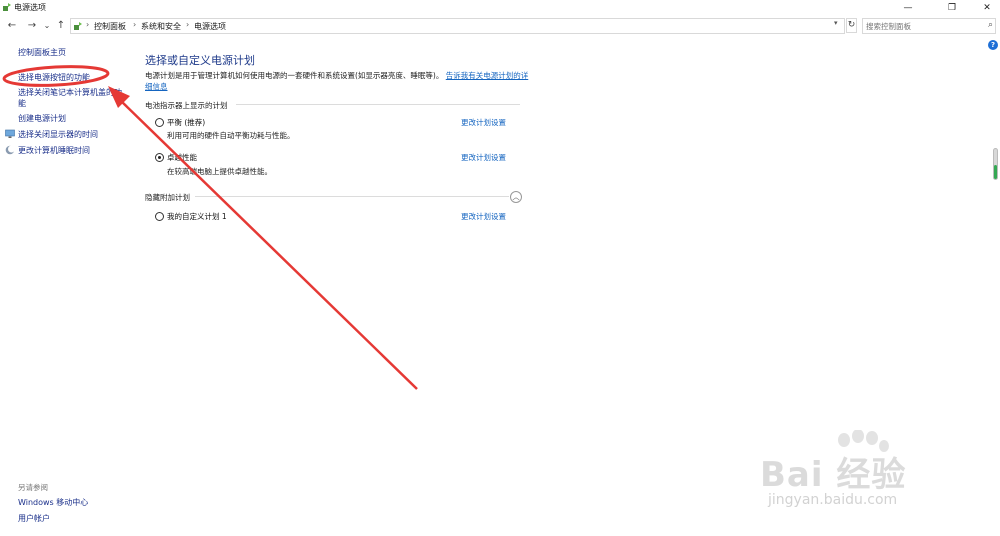 This screenshot has width=1000, height=536. What do you see at coordinates (167, 197) in the screenshot?
I see `hidden-plans-label: 隐藏附加计划` at bounding box center [167, 197].